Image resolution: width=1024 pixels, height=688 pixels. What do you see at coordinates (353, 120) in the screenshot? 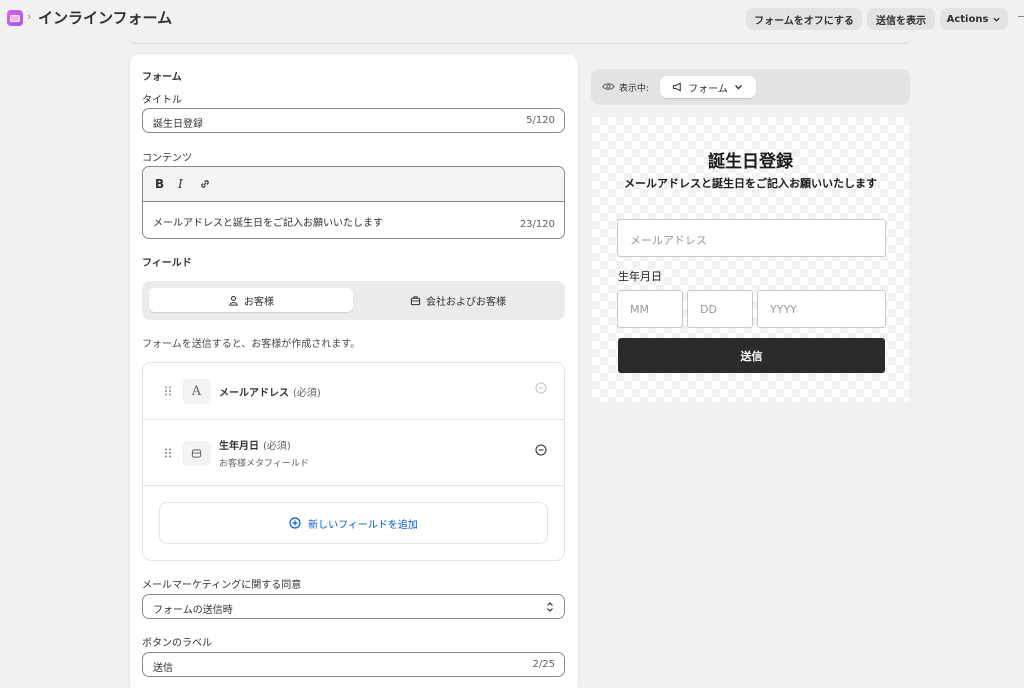
I see `title-input: 誕生日登録 5/120` at bounding box center [353, 120].